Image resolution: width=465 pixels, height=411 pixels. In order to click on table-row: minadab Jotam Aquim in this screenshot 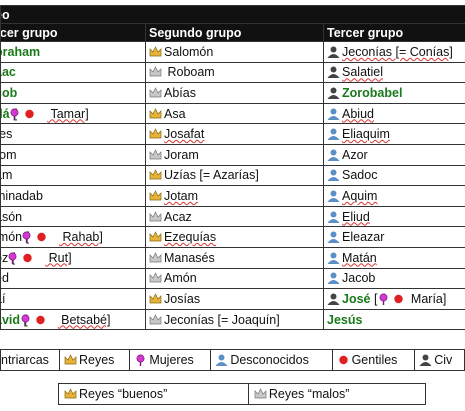, I will do `click(232, 196)`.